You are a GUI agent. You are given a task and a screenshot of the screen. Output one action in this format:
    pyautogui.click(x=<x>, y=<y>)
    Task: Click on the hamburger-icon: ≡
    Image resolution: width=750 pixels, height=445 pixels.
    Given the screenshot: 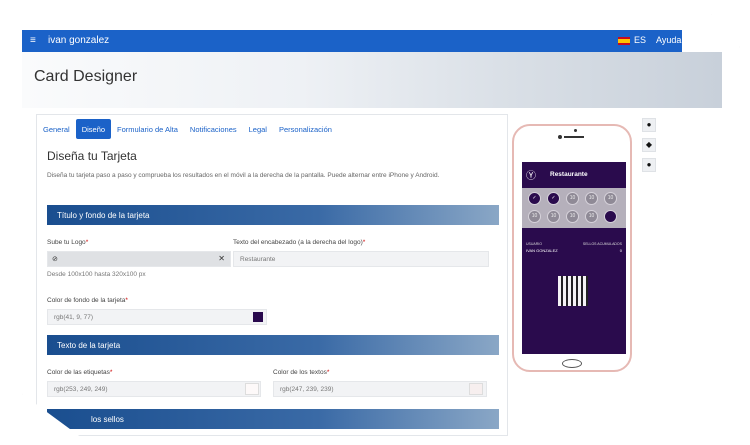 What is the action you would take?
    pyautogui.click(x=33, y=40)
    